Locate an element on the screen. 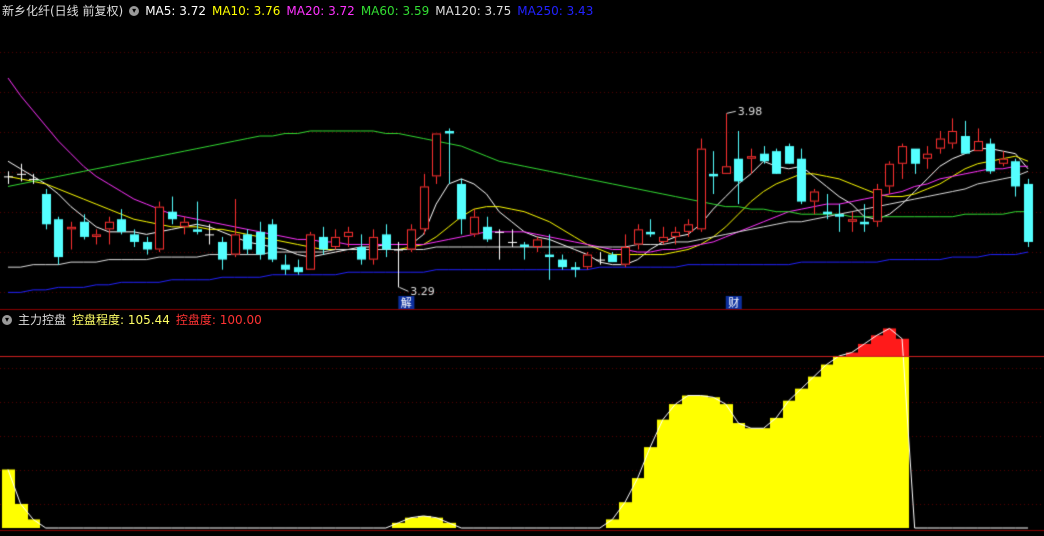  ma250-label: MA250: 3.43 is located at coordinates (555, 11).